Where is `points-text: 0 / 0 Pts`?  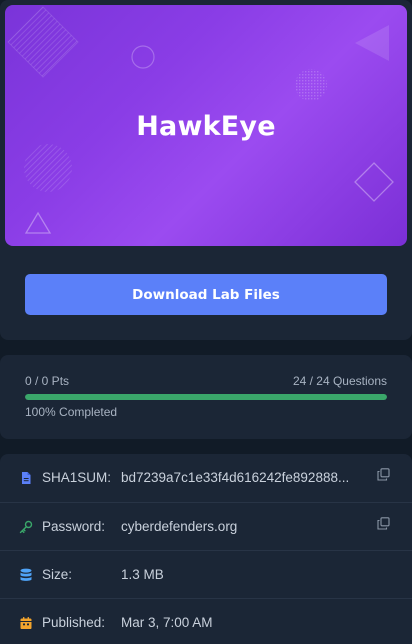 points-text: 0 / 0 Pts is located at coordinates (47, 381).